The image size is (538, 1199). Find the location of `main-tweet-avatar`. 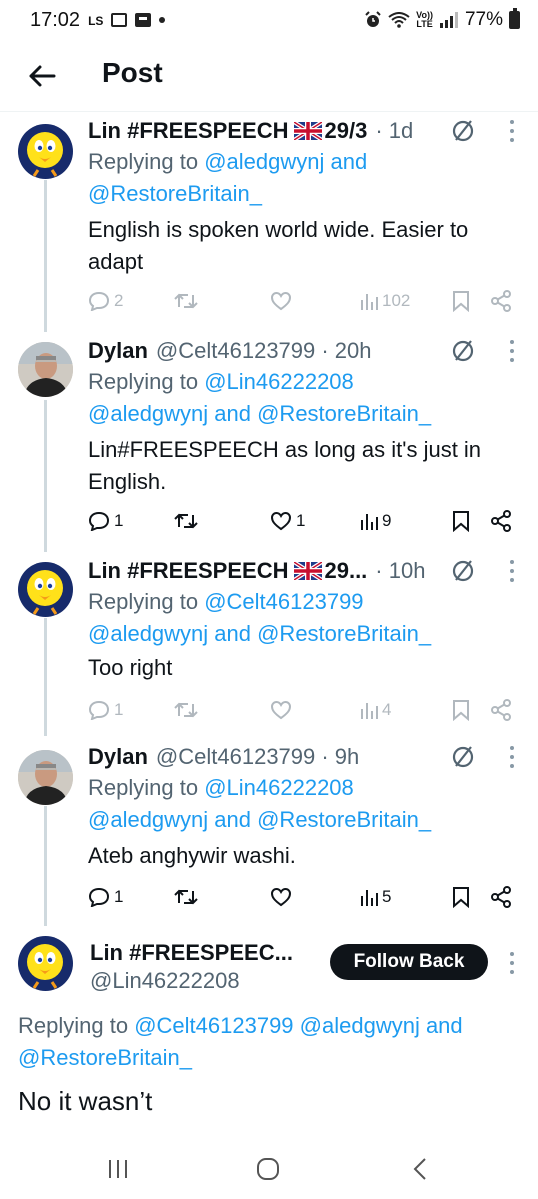

main-tweet-avatar is located at coordinates (45, 963).